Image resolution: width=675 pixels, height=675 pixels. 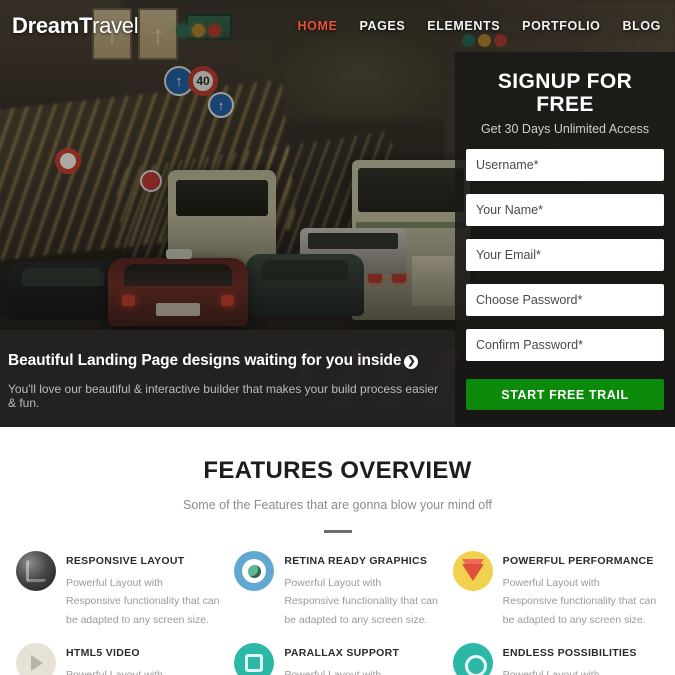 What do you see at coordinates (641, 26) in the screenshot?
I see `nav-item-blog: BLOG` at bounding box center [641, 26].